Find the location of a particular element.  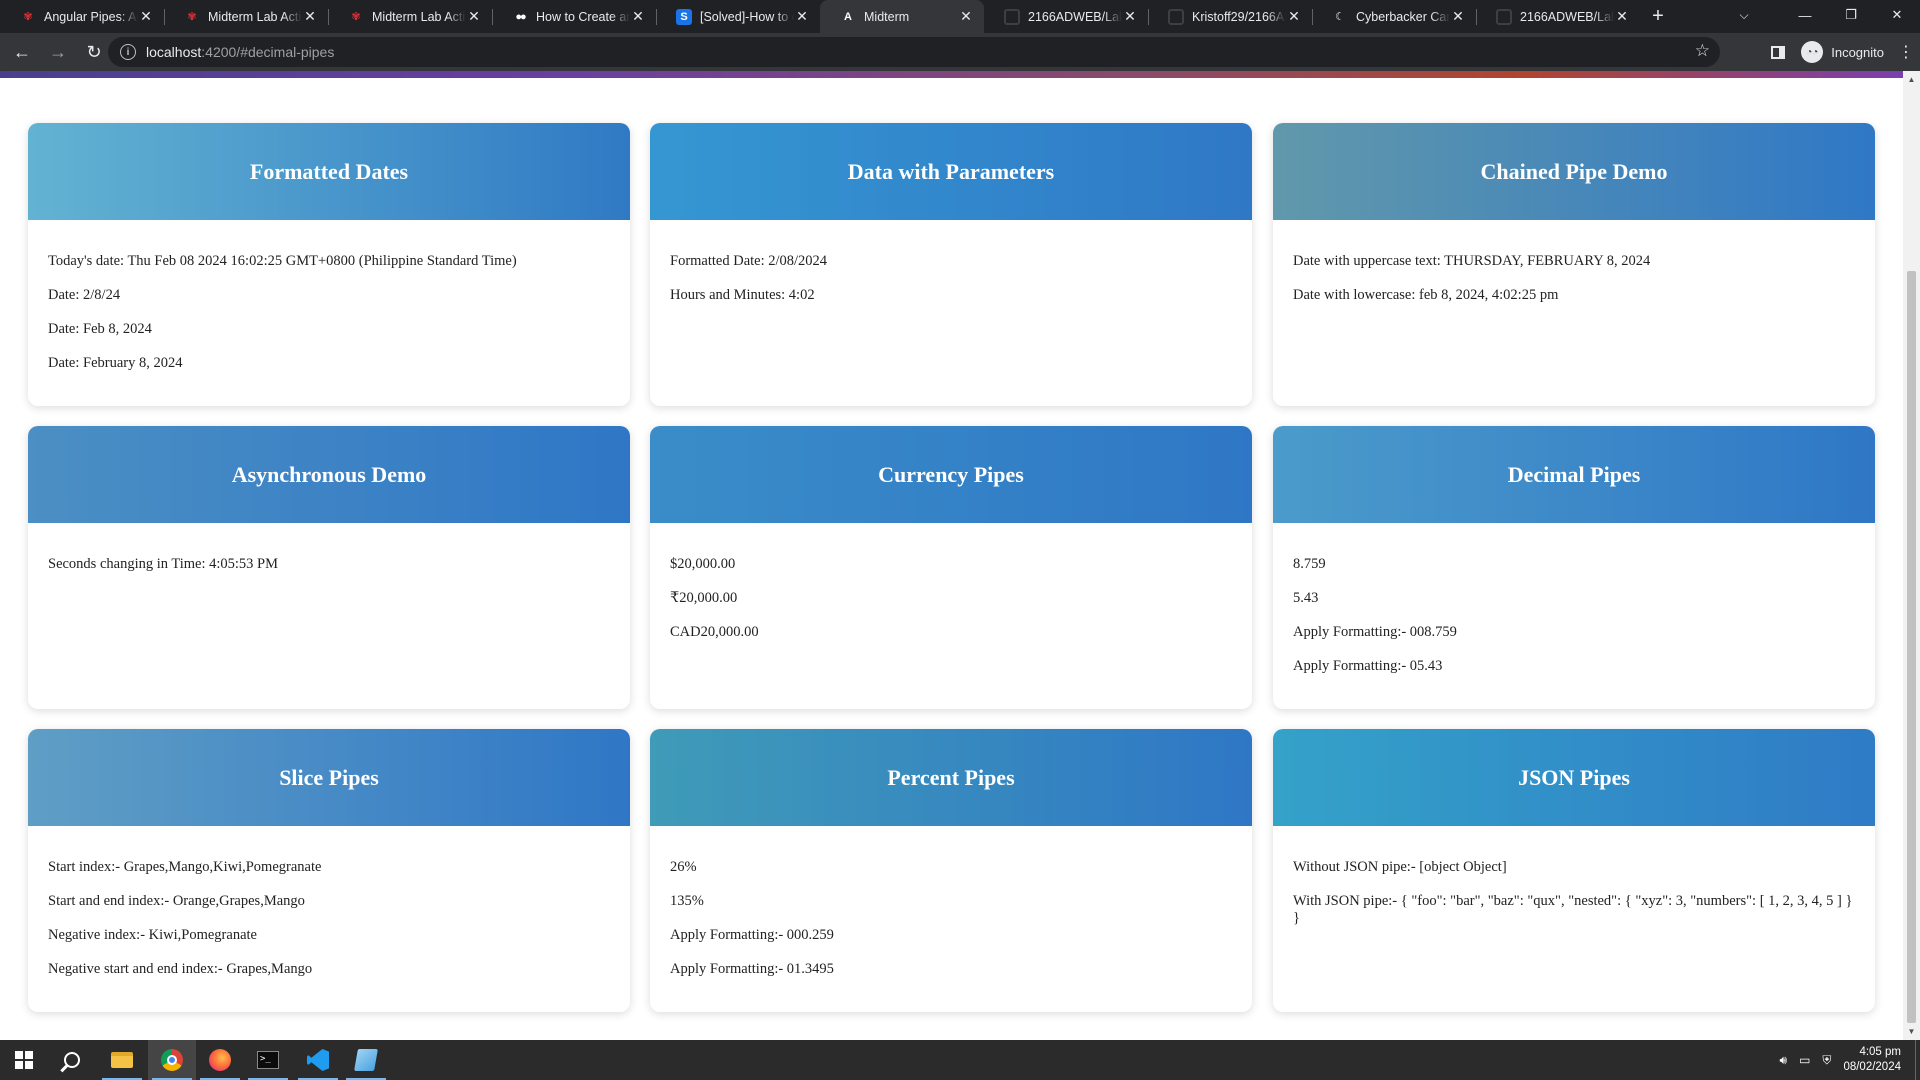

taskbar-file-explorer is located at coordinates (122, 1060).